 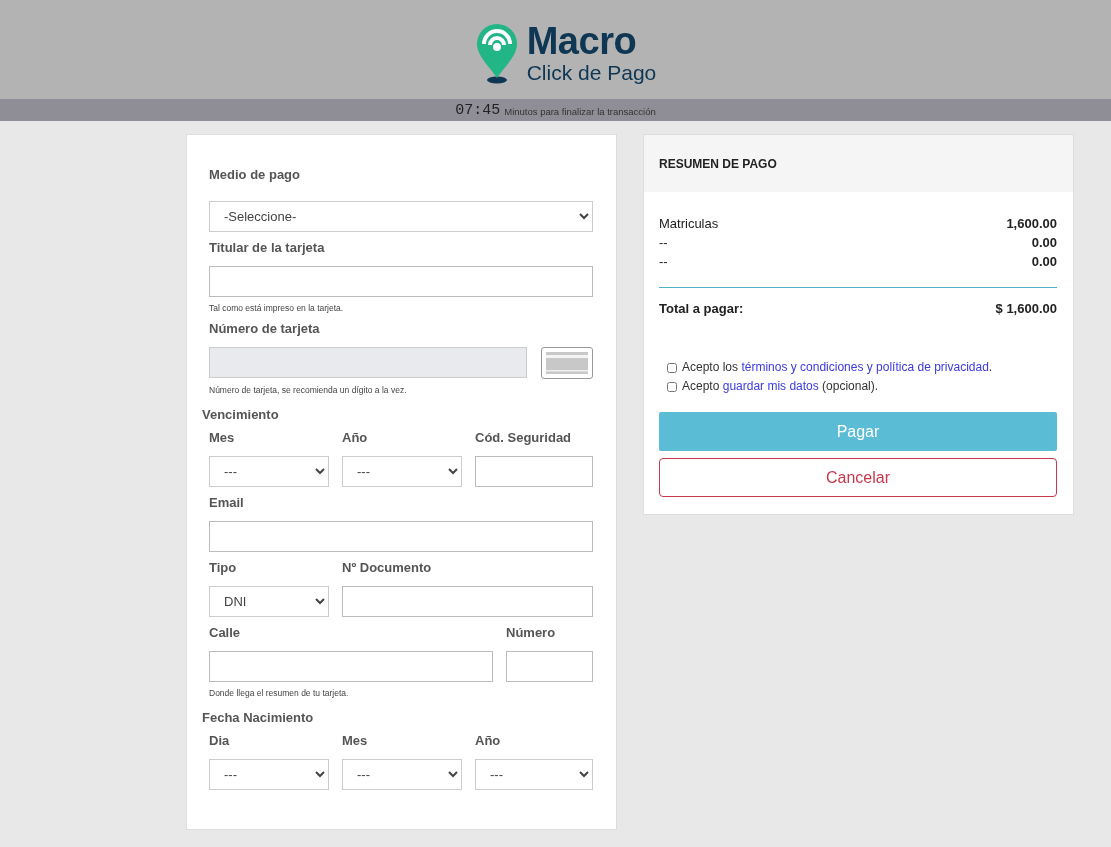 What do you see at coordinates (701, 309) in the screenshot?
I see `total-label: Total a pagar:` at bounding box center [701, 309].